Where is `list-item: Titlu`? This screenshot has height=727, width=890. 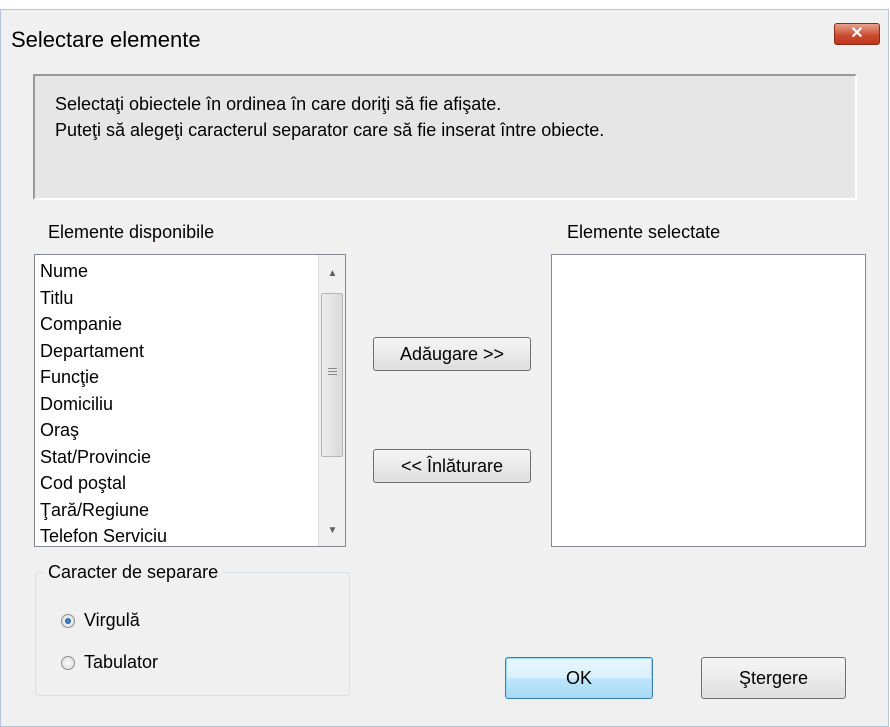 list-item: Titlu is located at coordinates (103, 298).